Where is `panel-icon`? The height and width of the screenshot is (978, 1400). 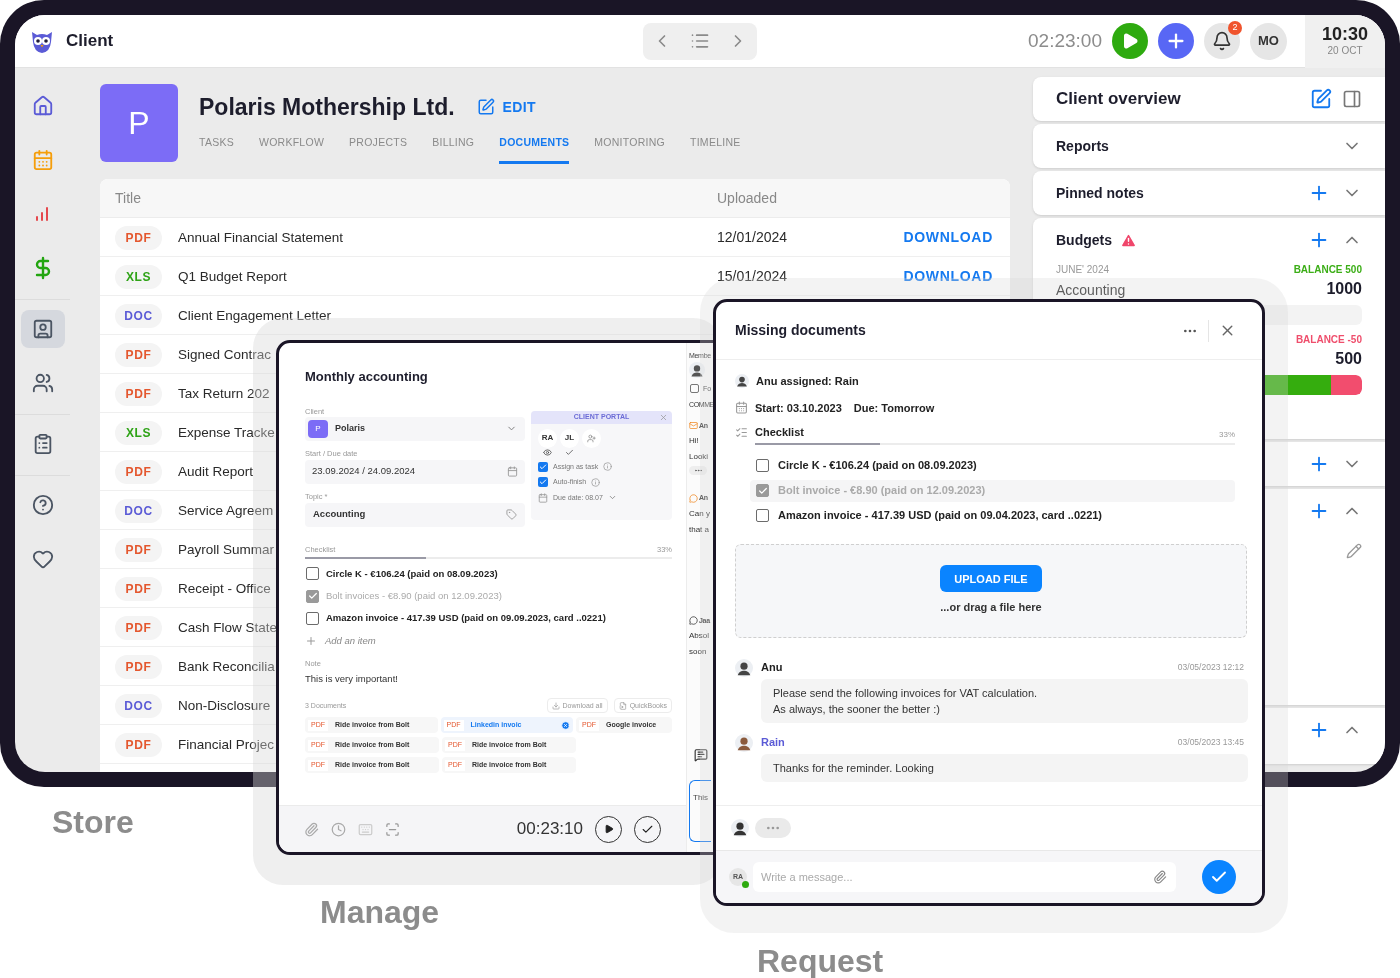
panel-icon is located at coordinates (1352, 99).